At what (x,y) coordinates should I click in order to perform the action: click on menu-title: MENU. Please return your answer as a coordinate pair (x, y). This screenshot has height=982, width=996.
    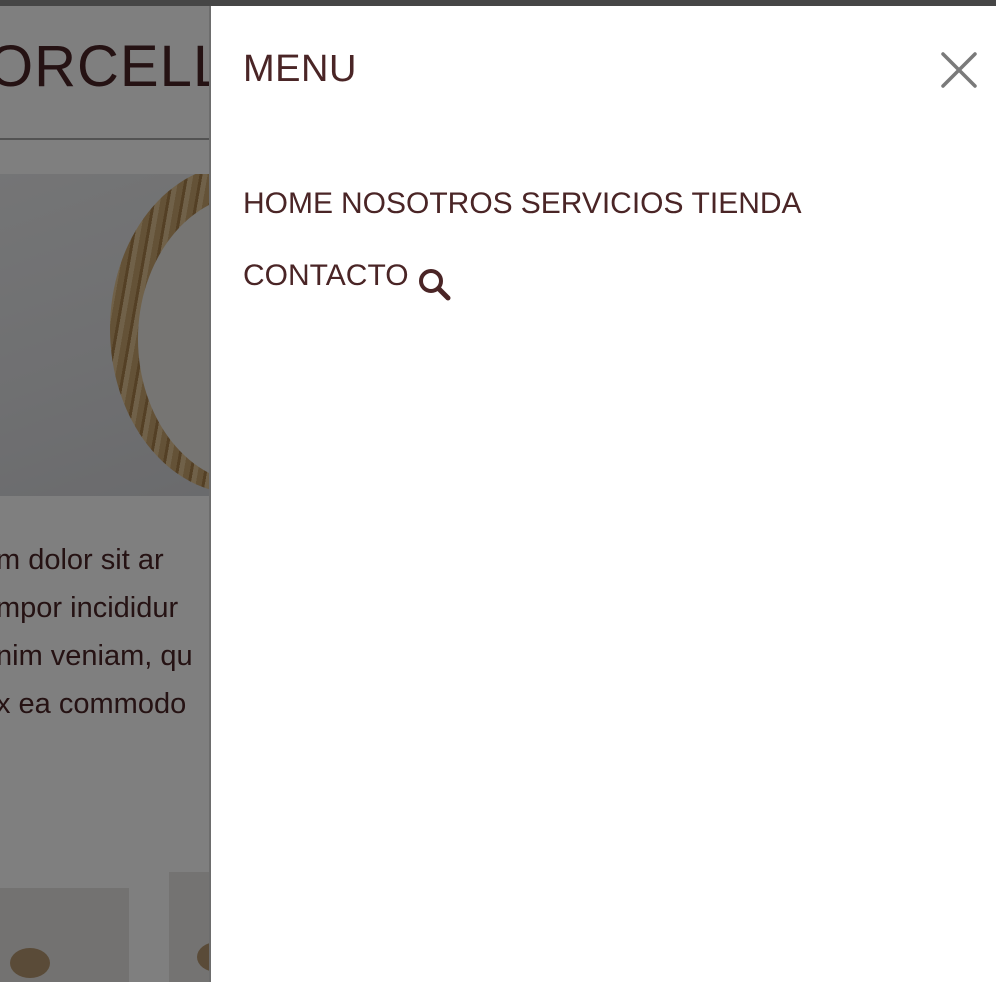
    Looking at the image, I should click on (300, 69).